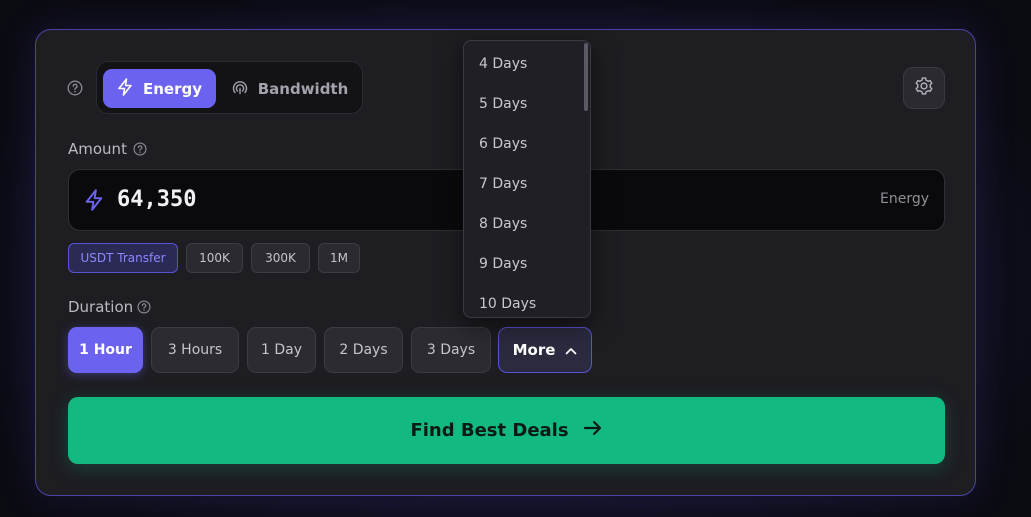  I want to click on duration-3-days: 3 Days, so click(451, 350).